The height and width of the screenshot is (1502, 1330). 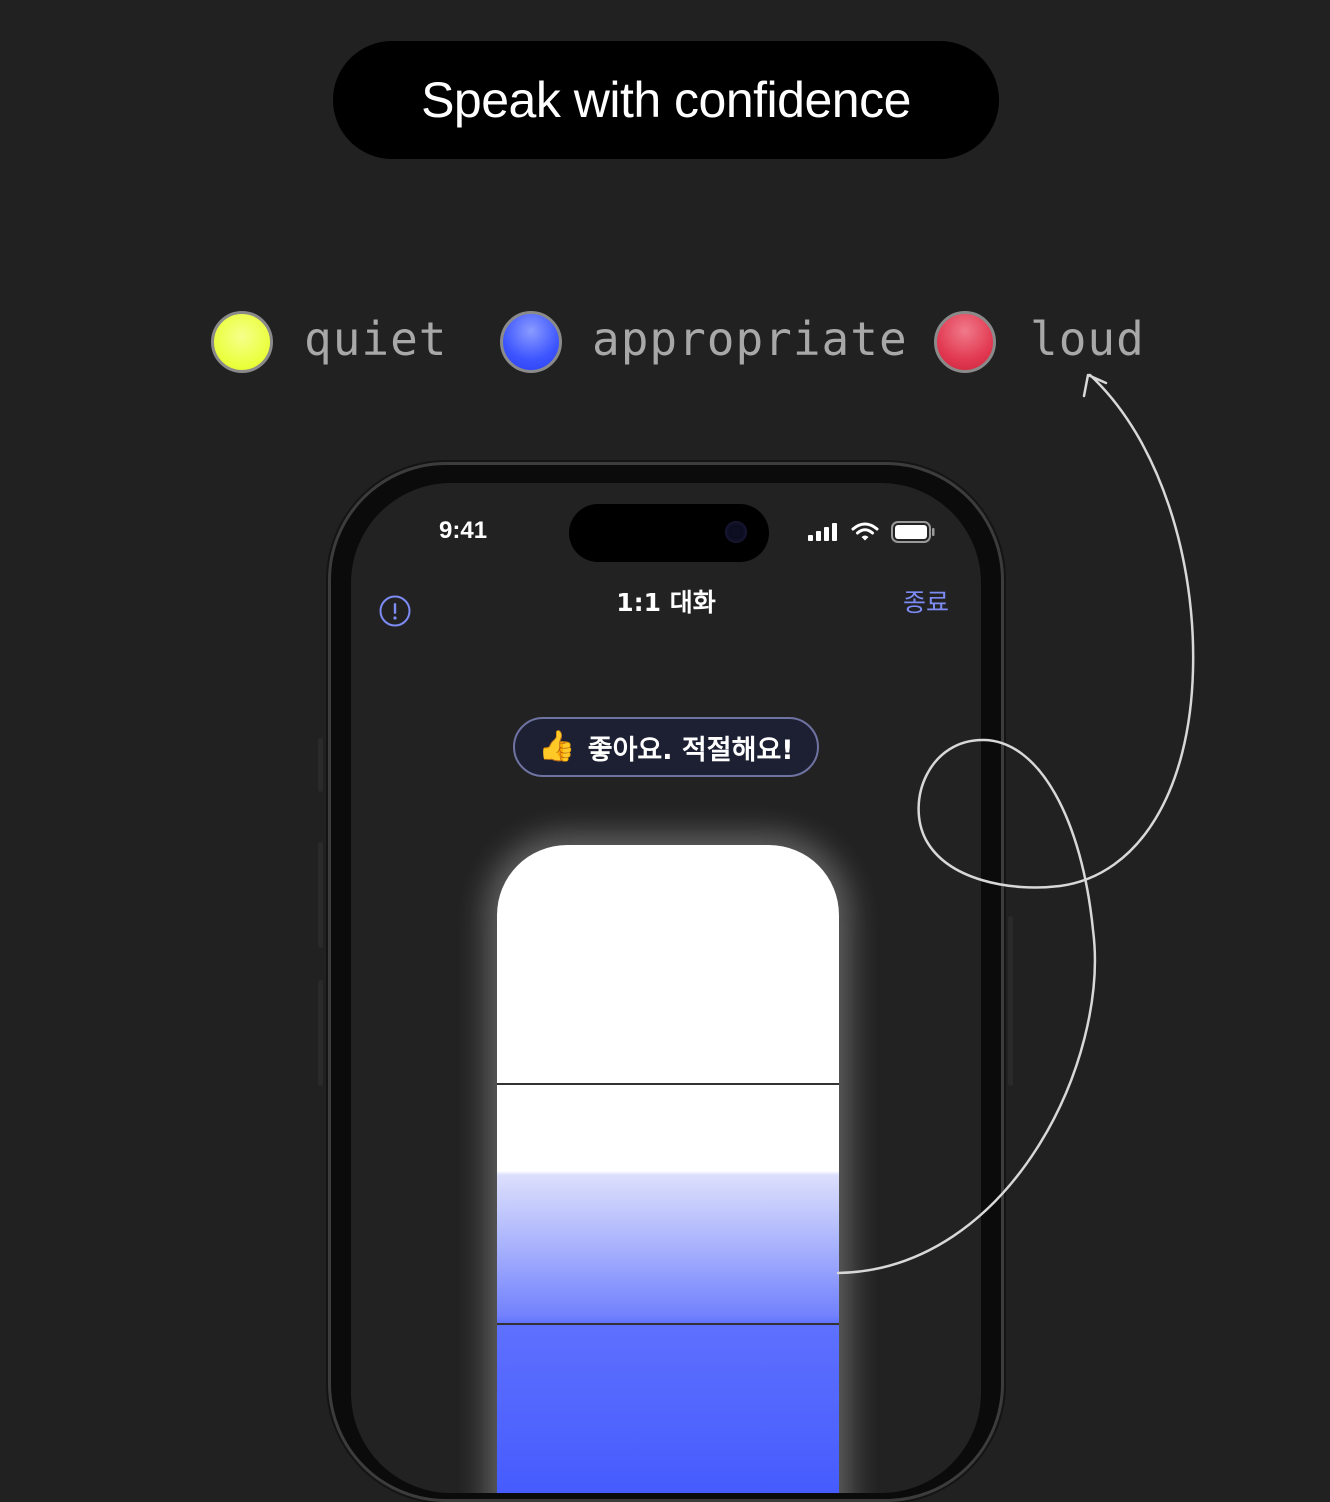 I want to click on battery-icon, so click(x=913, y=532).